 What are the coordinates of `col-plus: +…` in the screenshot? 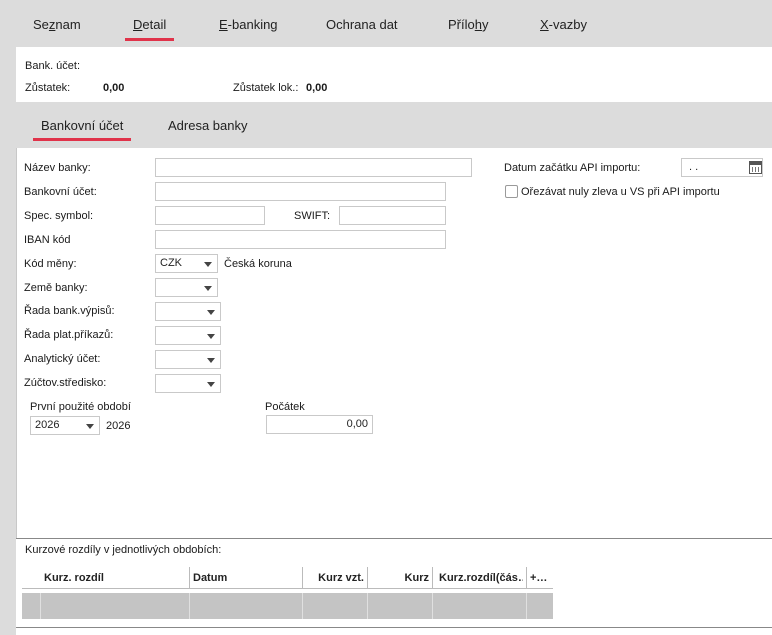 It's located at (541, 578).